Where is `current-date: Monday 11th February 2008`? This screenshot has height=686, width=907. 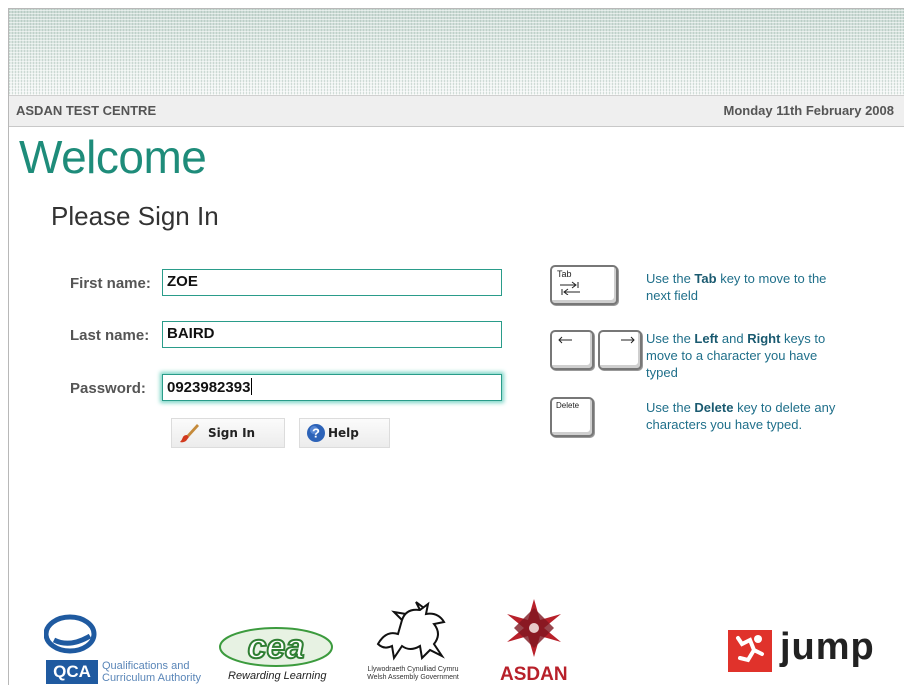 current-date: Monday 11th February 2008 is located at coordinates (808, 110).